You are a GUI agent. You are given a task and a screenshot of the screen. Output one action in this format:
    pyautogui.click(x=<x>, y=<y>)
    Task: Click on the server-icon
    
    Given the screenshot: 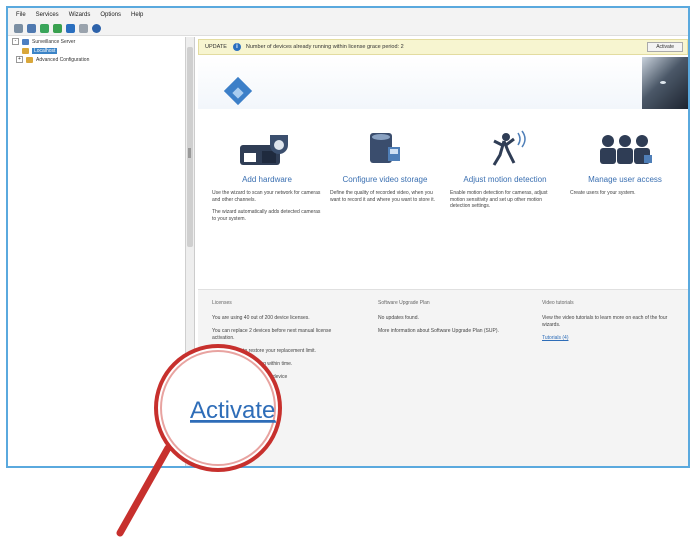 What is the action you would take?
    pyautogui.click(x=25, y=41)
    